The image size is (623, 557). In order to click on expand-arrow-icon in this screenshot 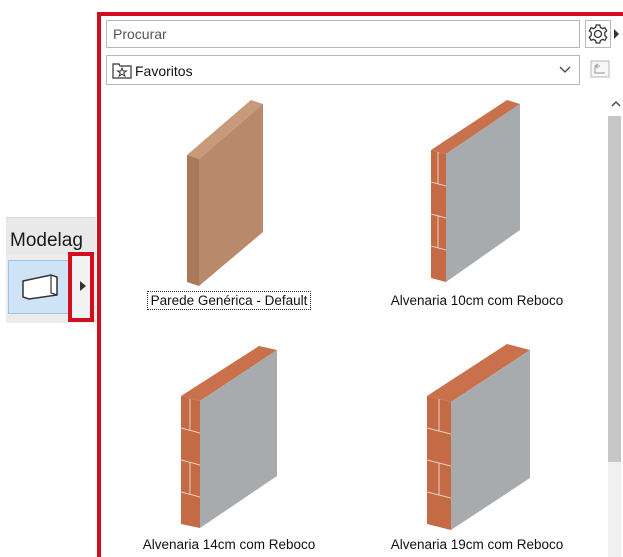, I will do `click(83, 286)`.